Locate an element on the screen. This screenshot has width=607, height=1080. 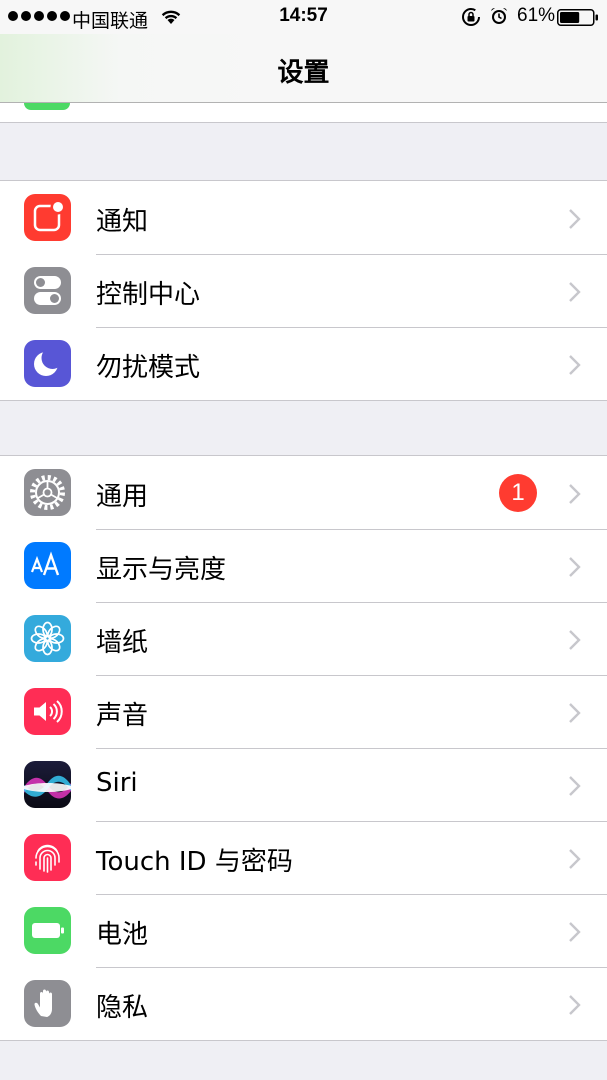
status-bar: 中国联通 14:57 61% is located at coordinates (303, 17).